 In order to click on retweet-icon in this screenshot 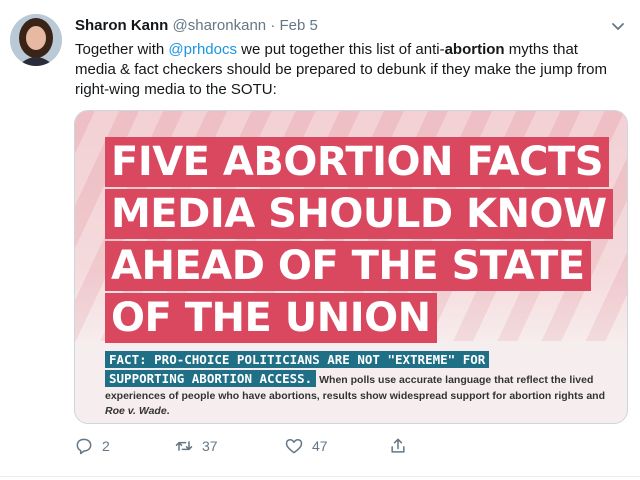, I will do `click(184, 446)`.